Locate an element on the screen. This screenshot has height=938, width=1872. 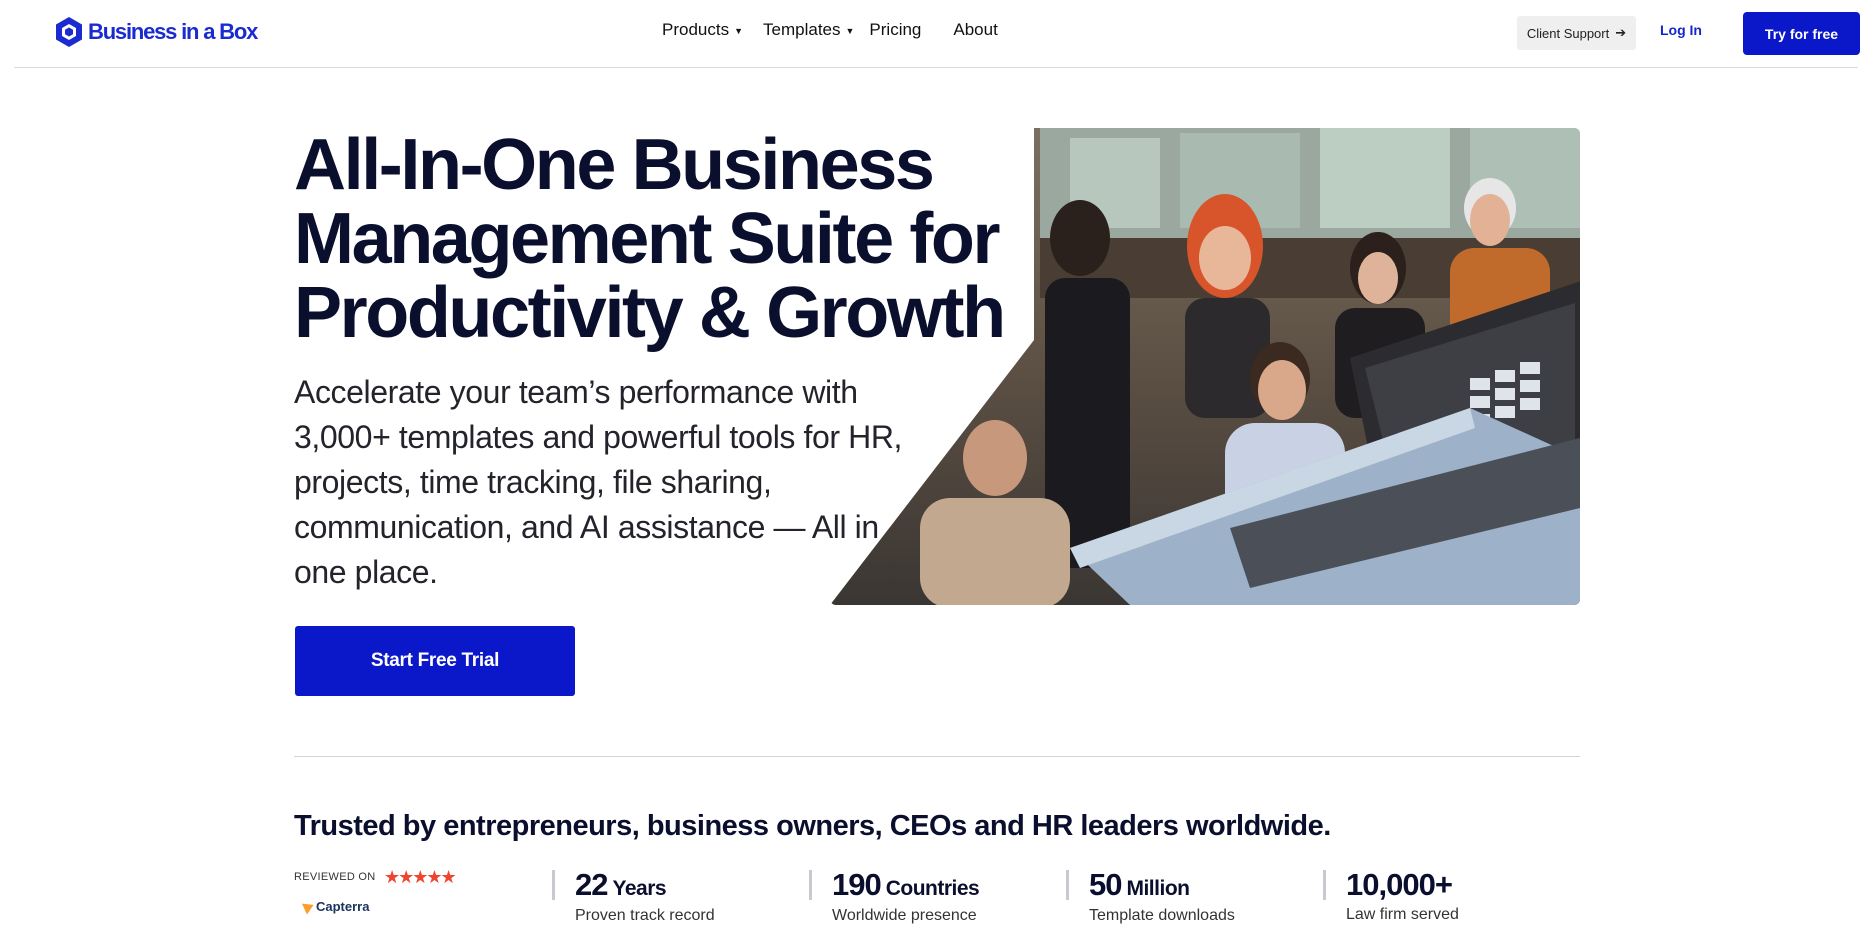
reviewed-on-label: REVIEWED ON is located at coordinates (335, 877).